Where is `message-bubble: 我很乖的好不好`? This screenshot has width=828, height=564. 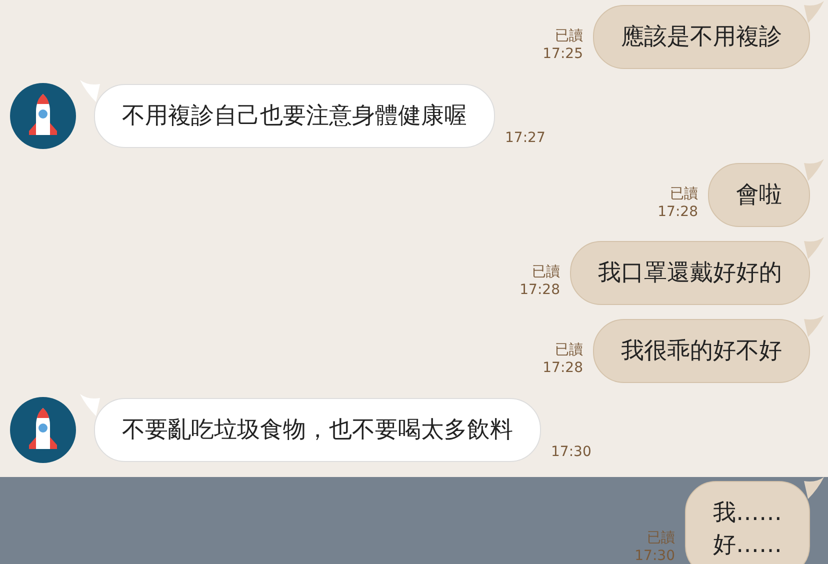 message-bubble: 我很乖的好不好 is located at coordinates (701, 351).